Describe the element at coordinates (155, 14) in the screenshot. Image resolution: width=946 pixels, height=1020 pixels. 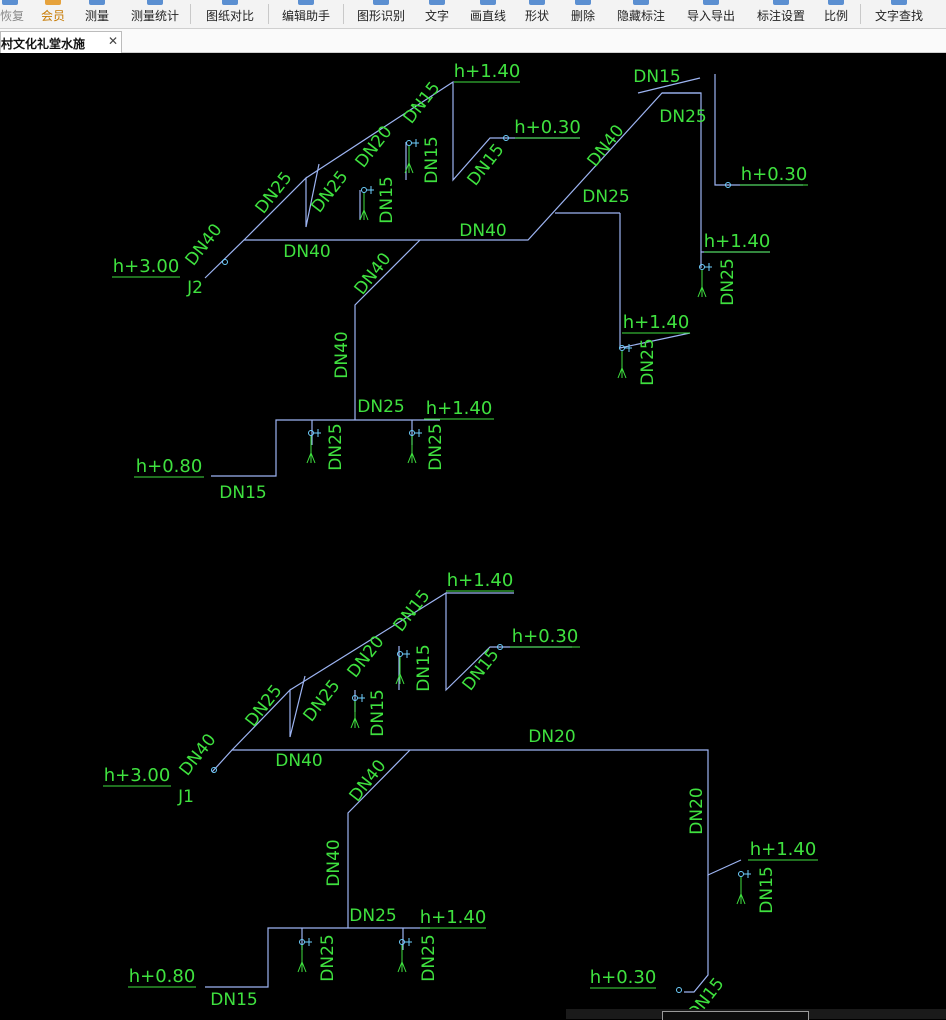
I see `toolbar-button-3: 测量统计` at that location.